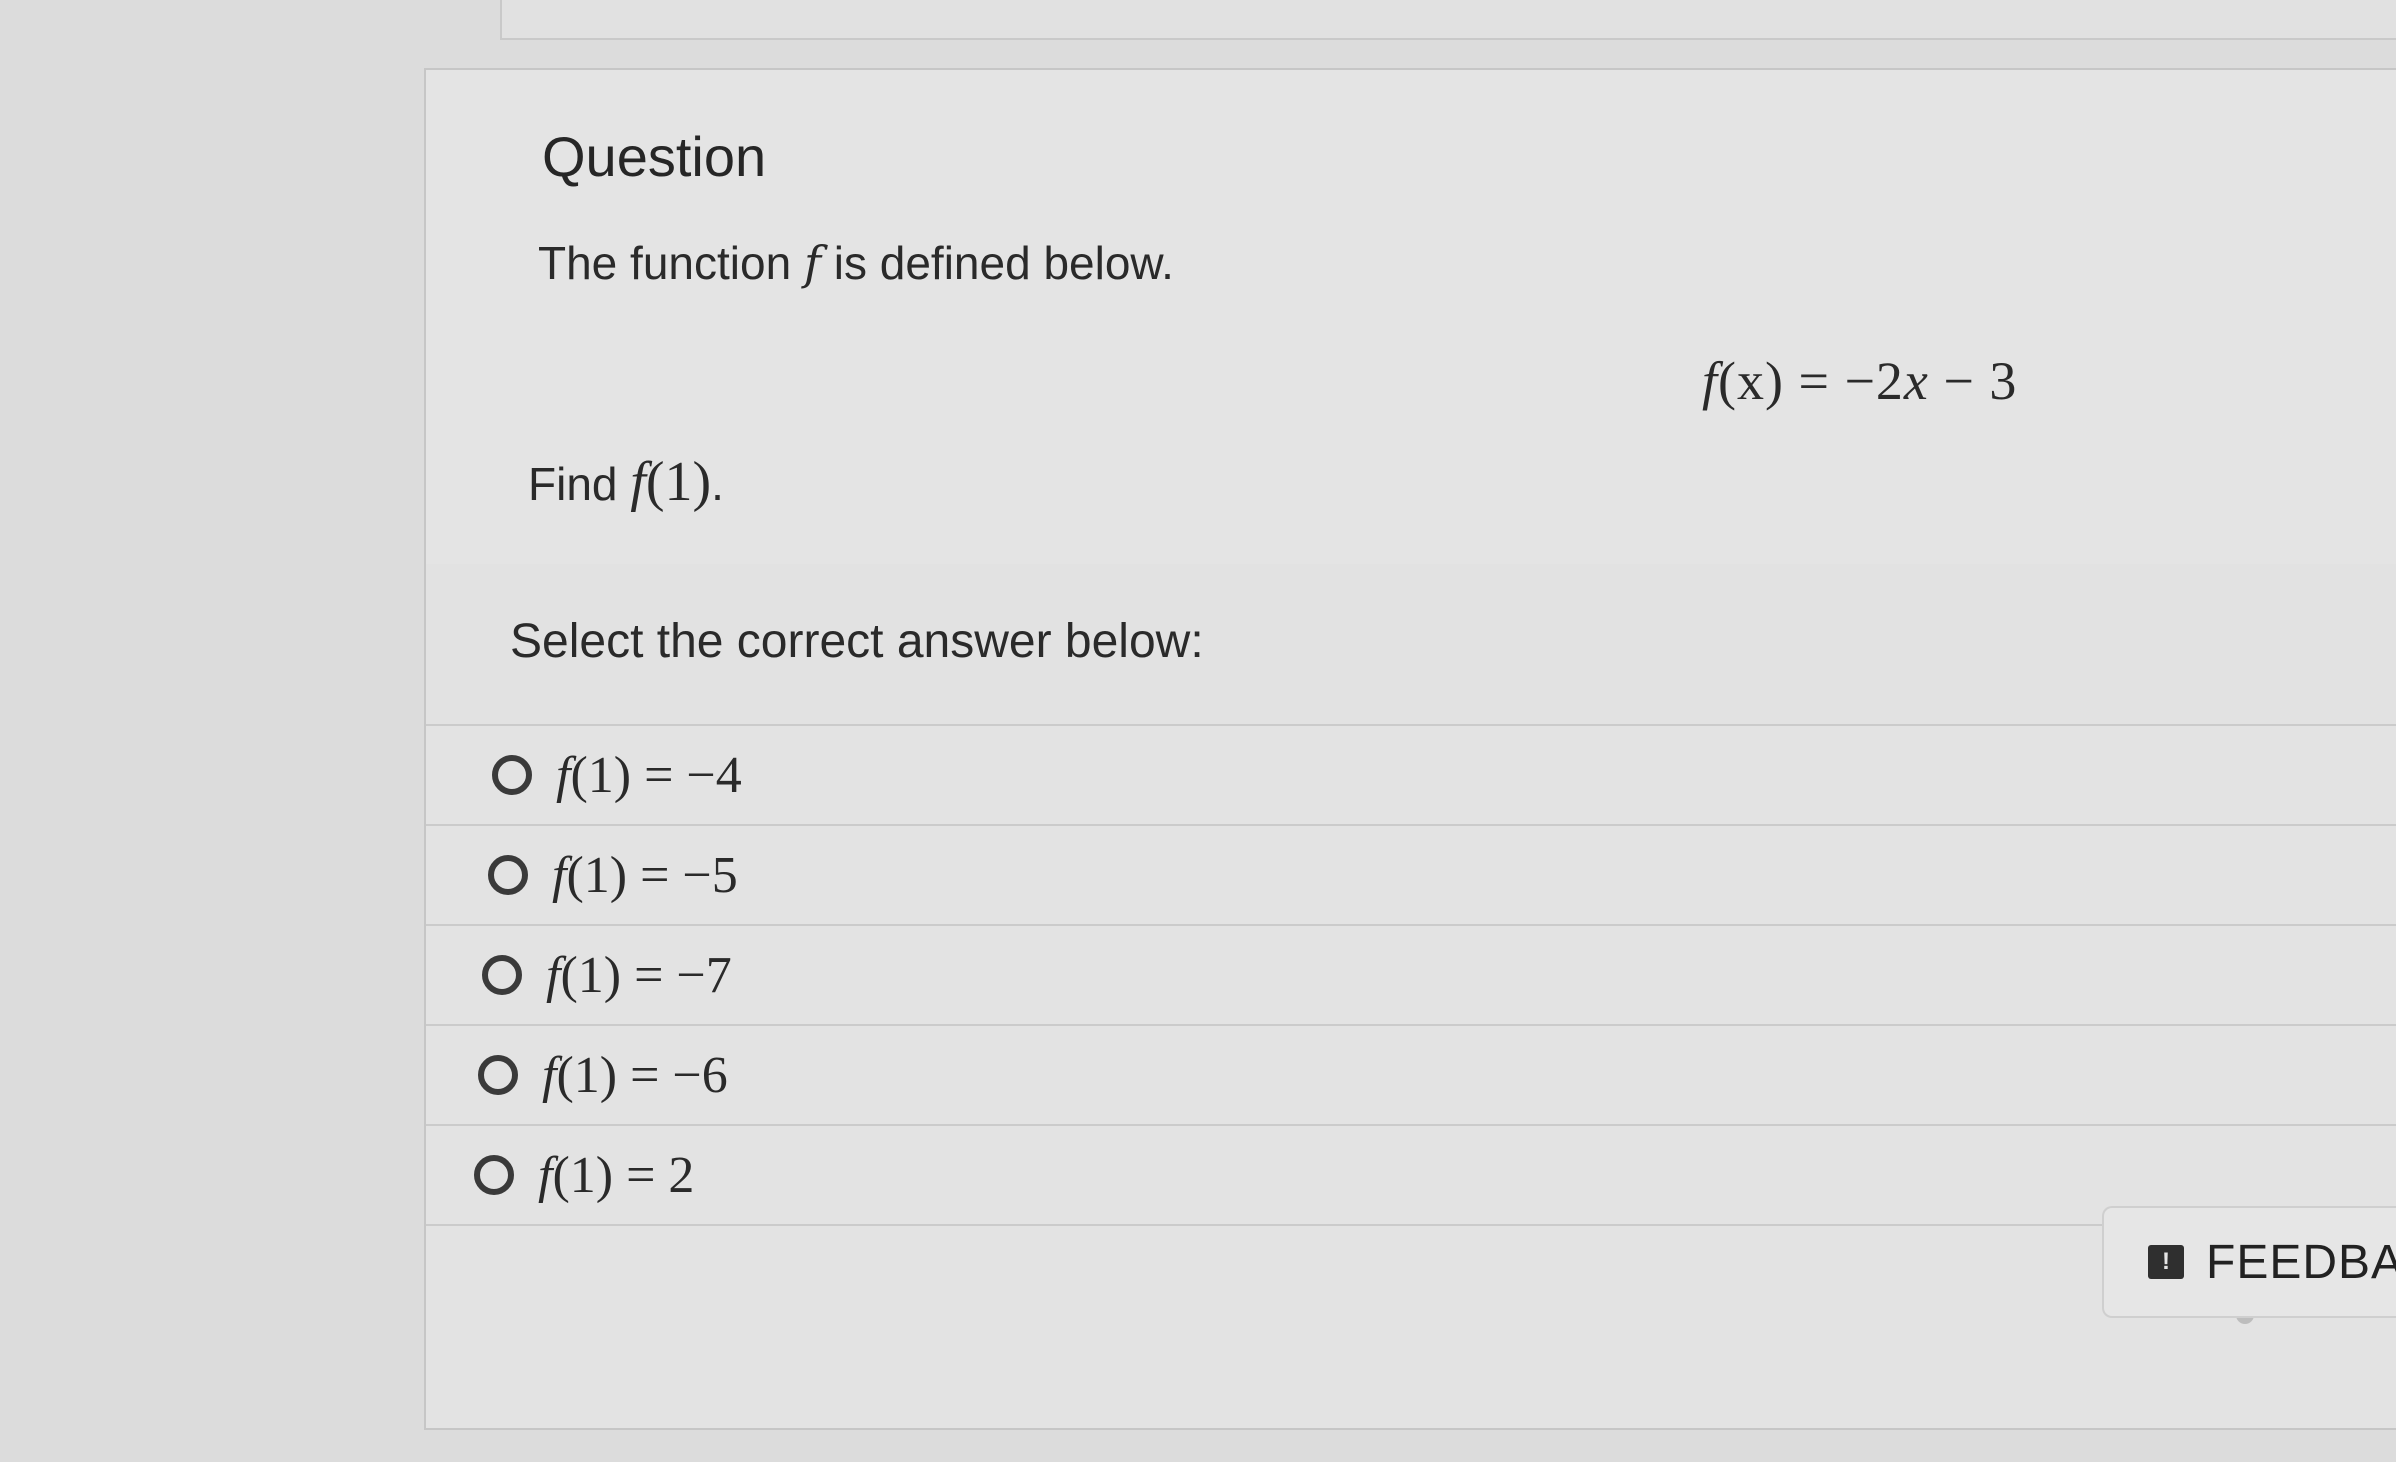 This screenshot has height=1462, width=2396. What do you see at coordinates (1973, 381) in the screenshot?
I see `formula-rhs-tail: − 3` at bounding box center [1973, 381].